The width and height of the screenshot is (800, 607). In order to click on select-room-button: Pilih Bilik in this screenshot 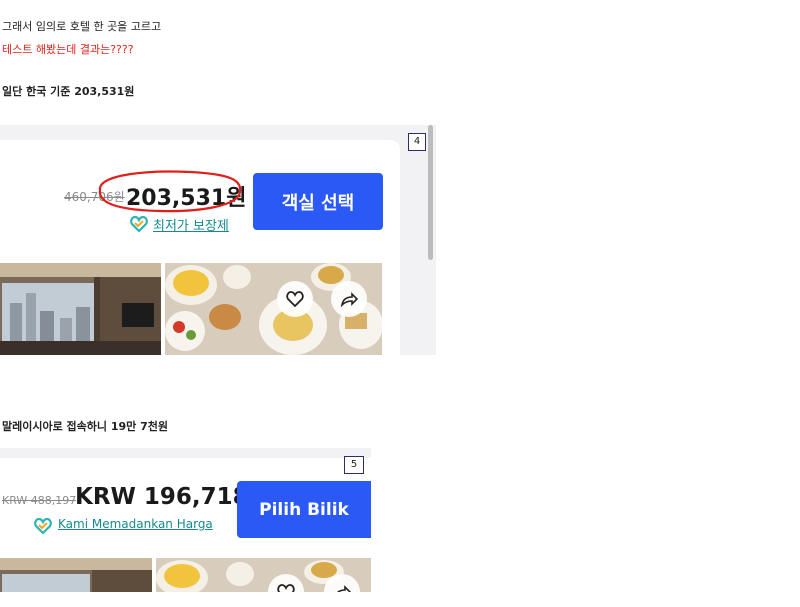, I will do `click(304, 509)`.